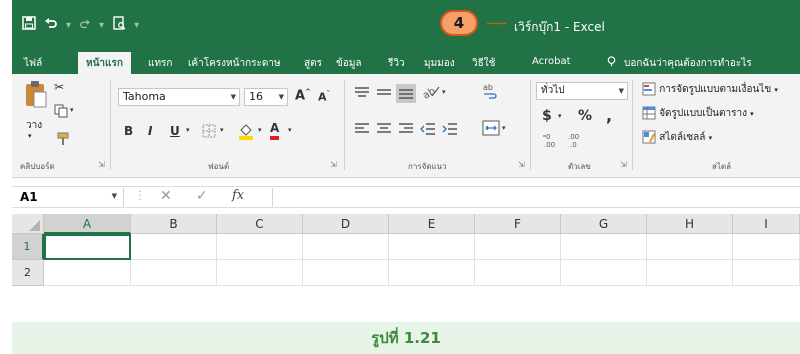  Describe the element at coordinates (346, 247) in the screenshot. I see `cell-d1` at that location.